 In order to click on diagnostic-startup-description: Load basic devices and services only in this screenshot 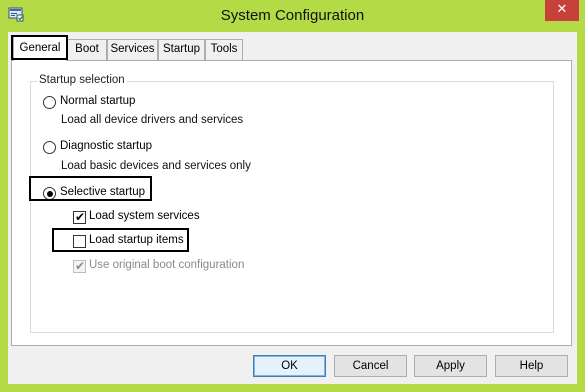, I will do `click(156, 166)`.